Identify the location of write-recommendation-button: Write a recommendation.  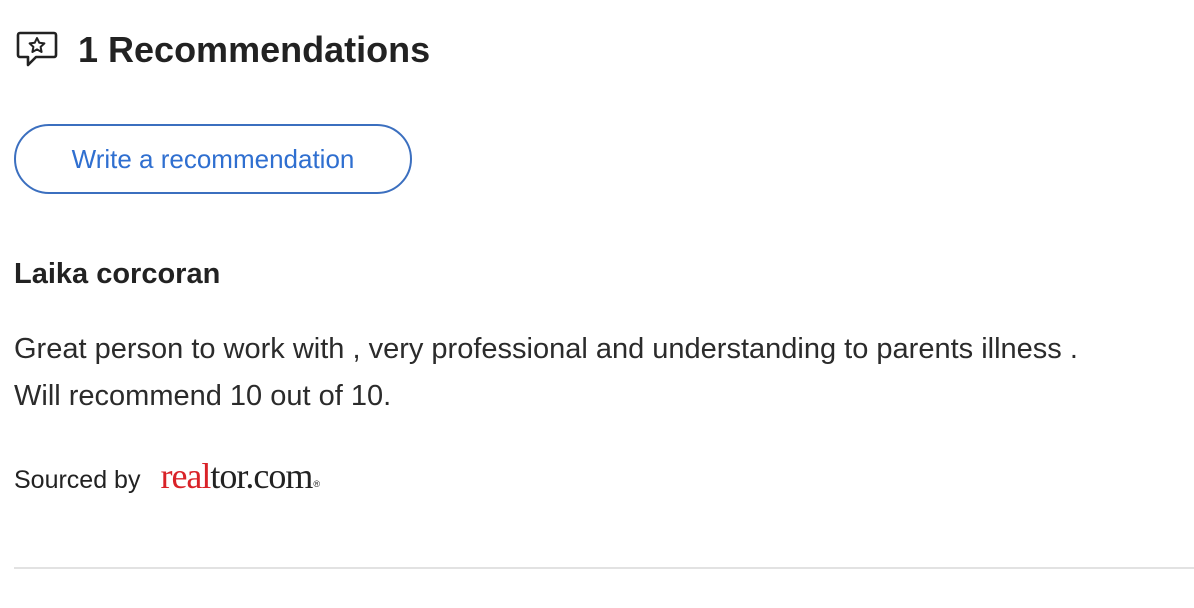
(213, 159).